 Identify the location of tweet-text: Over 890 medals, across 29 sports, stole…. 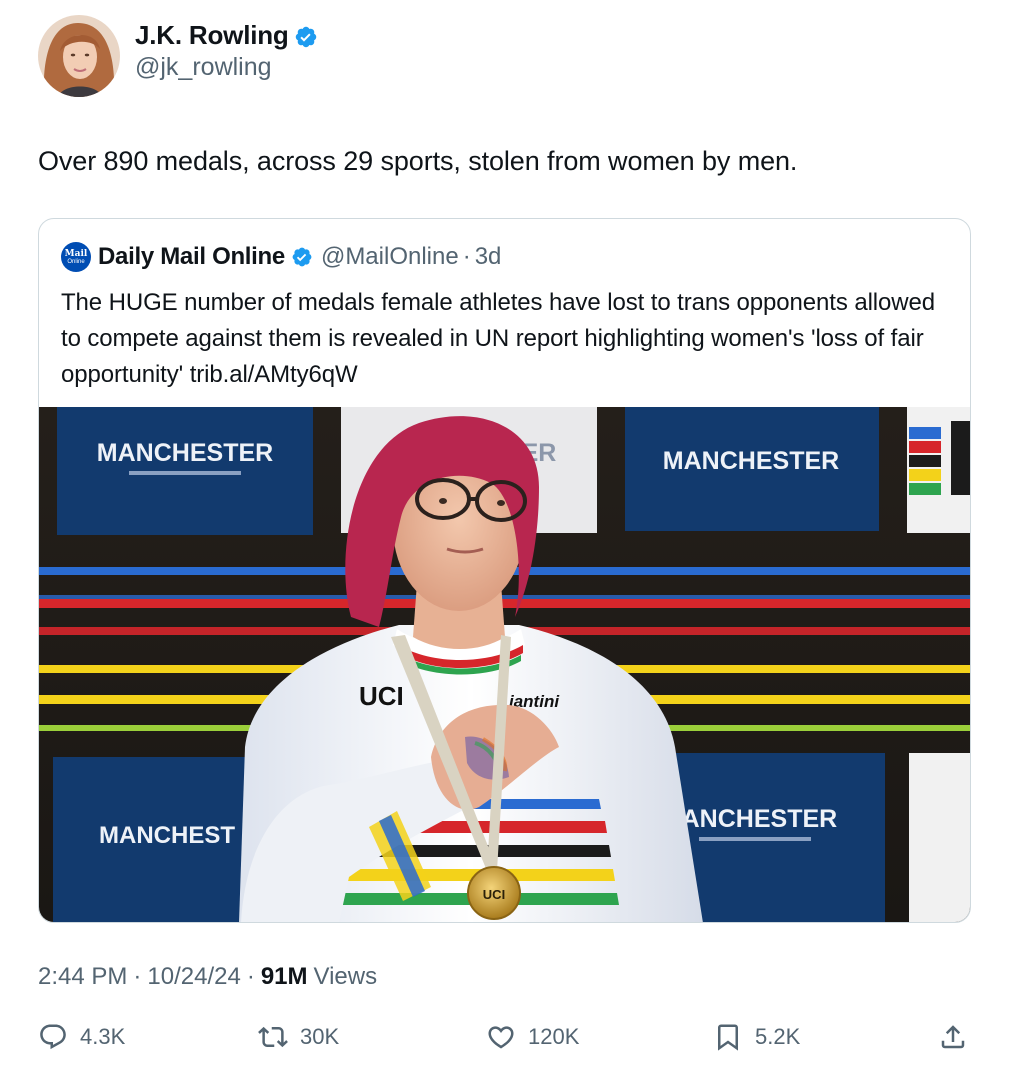
(418, 161).